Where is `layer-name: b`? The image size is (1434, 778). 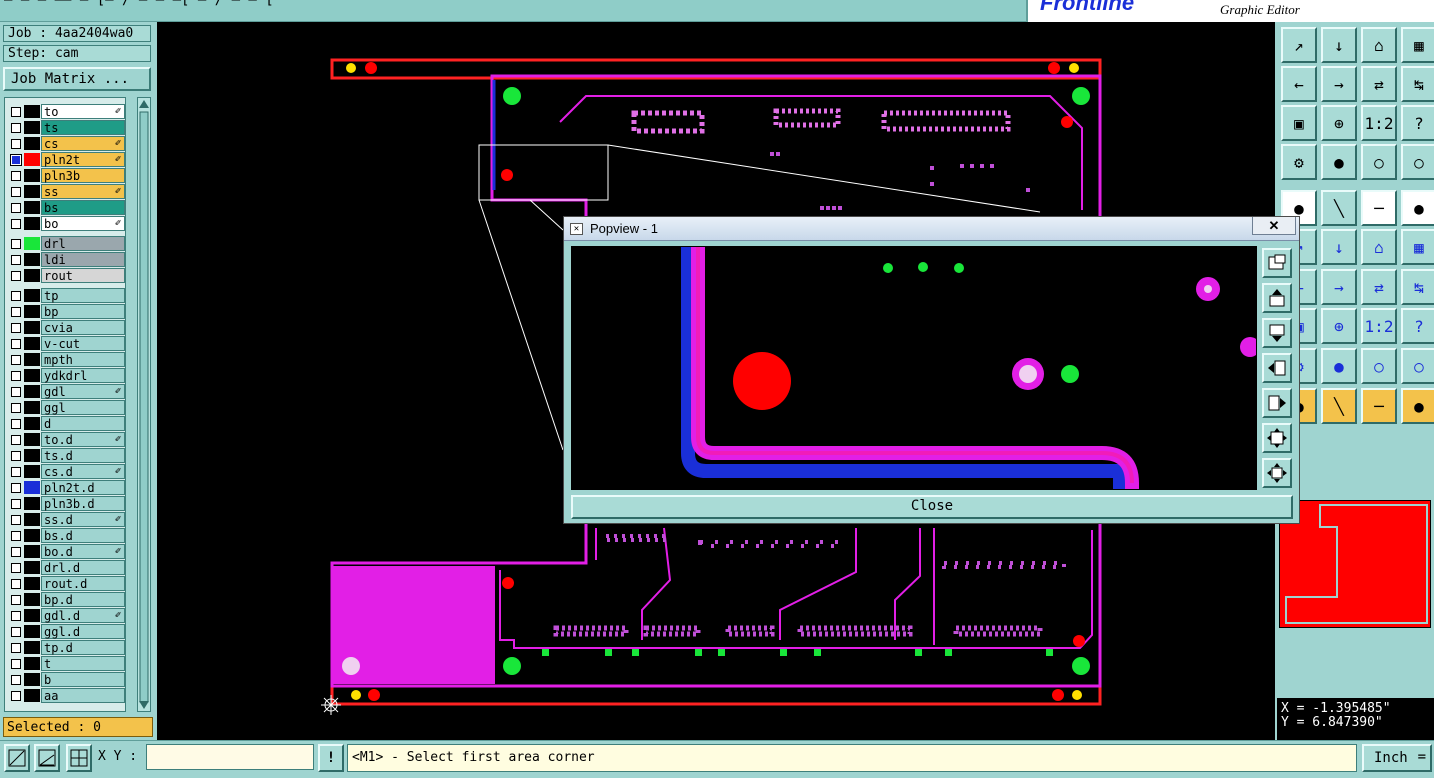 layer-name: b is located at coordinates (83, 679).